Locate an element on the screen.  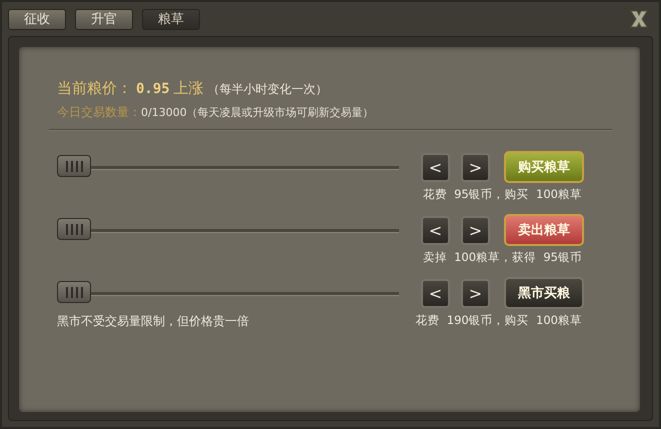
trade-button: 黑市买粮 is located at coordinates (544, 293).